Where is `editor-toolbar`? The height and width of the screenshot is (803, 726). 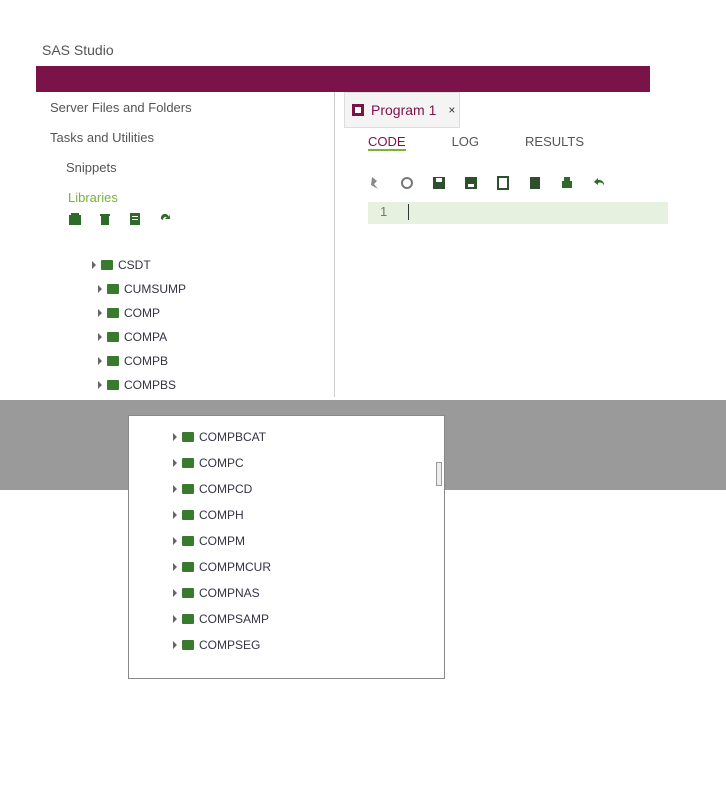
editor-toolbar is located at coordinates (487, 183).